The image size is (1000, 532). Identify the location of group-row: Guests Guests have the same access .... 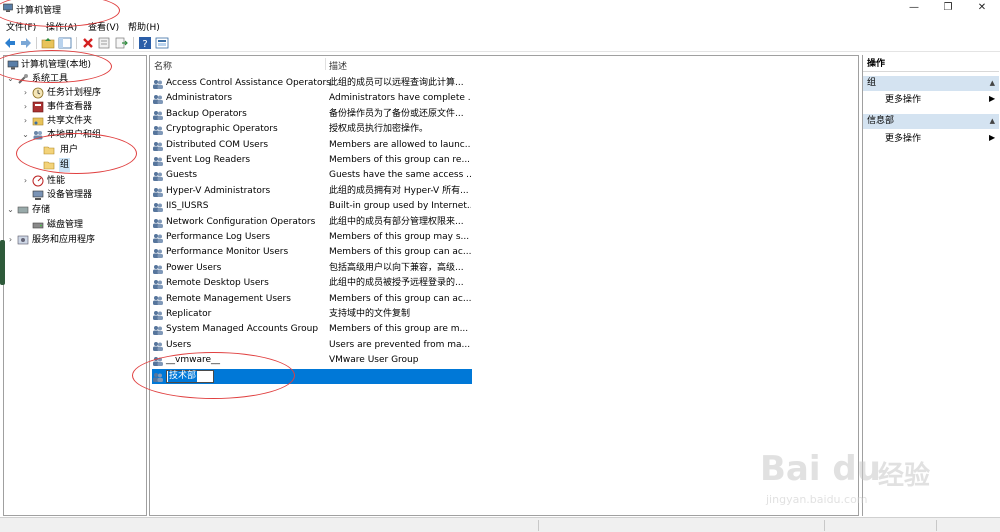
(312, 175).